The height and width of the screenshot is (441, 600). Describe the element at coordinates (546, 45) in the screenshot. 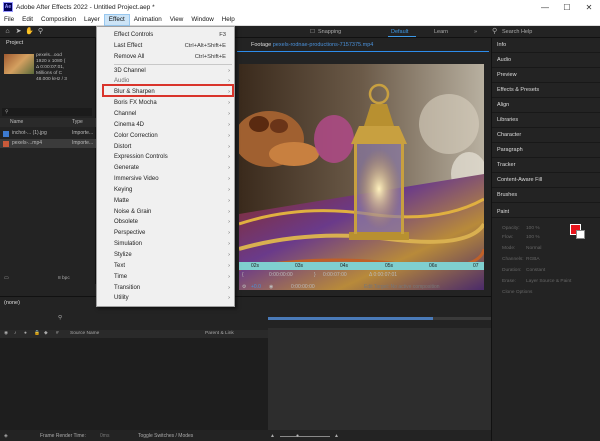

I see `panel-info: Info` at that location.